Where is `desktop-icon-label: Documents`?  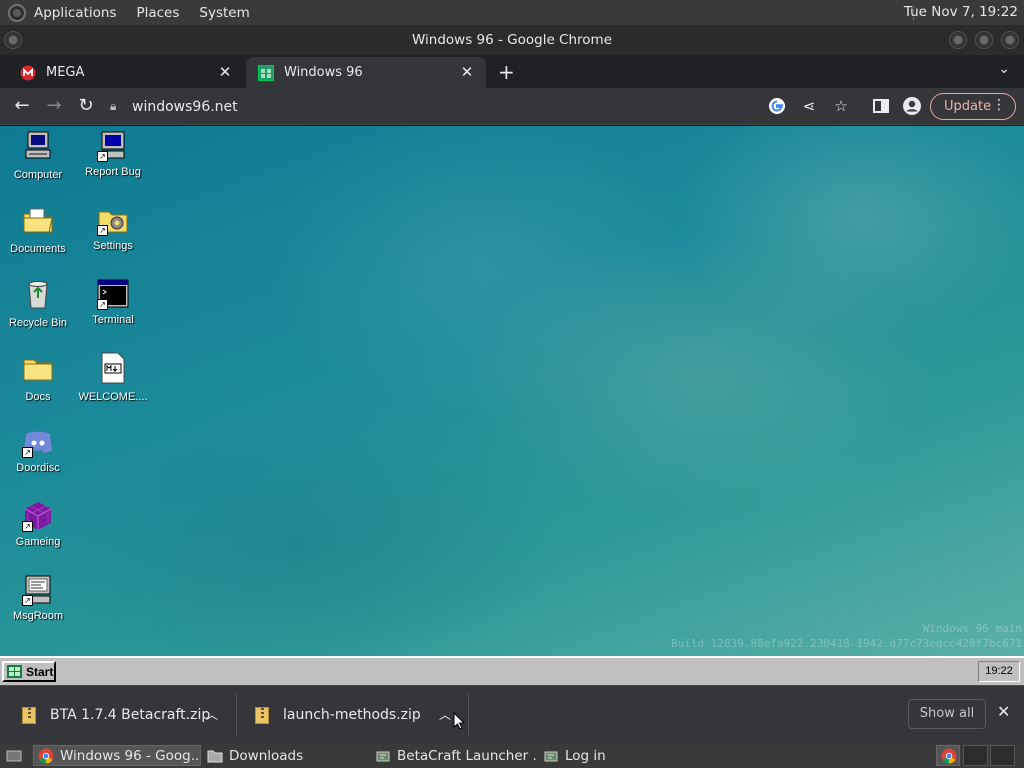 desktop-icon-label: Documents is located at coordinates (38, 249).